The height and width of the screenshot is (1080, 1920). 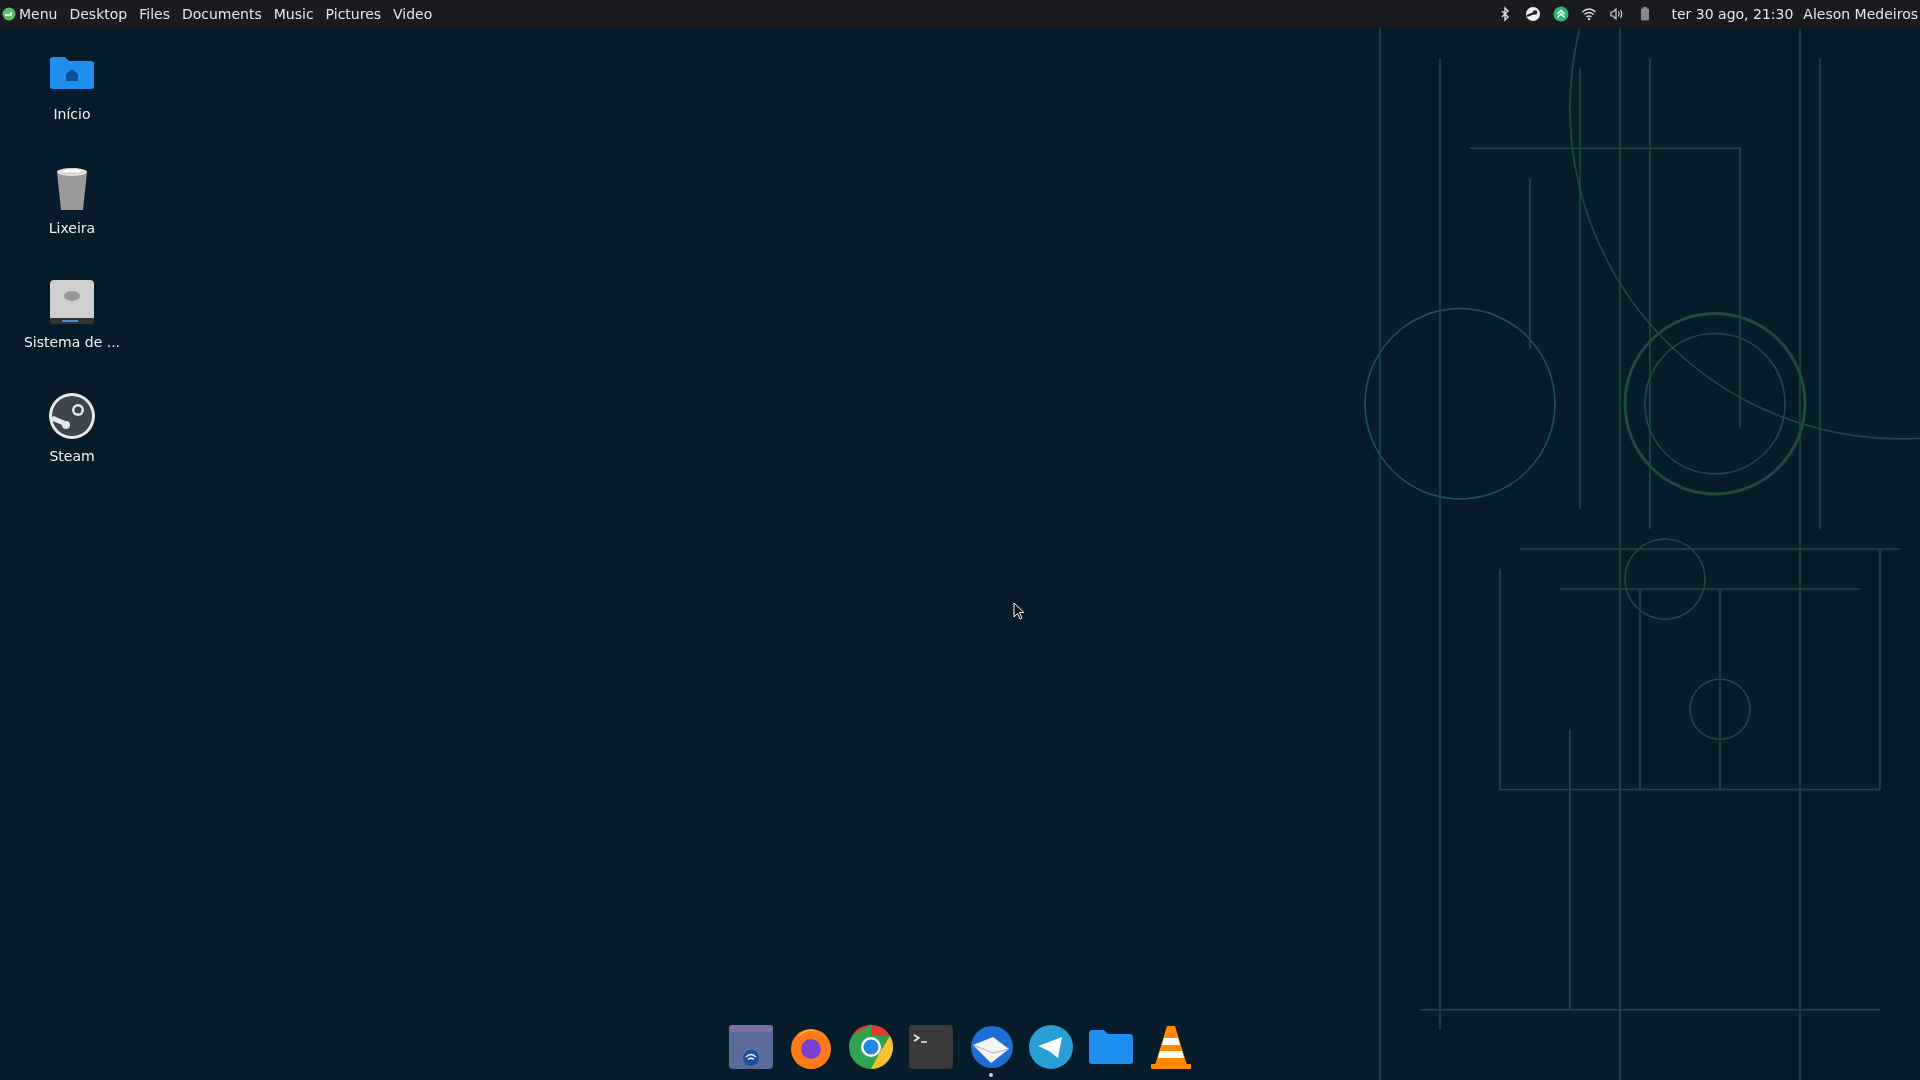 What do you see at coordinates (293, 14) in the screenshot?
I see `places-menu-item: Music` at bounding box center [293, 14].